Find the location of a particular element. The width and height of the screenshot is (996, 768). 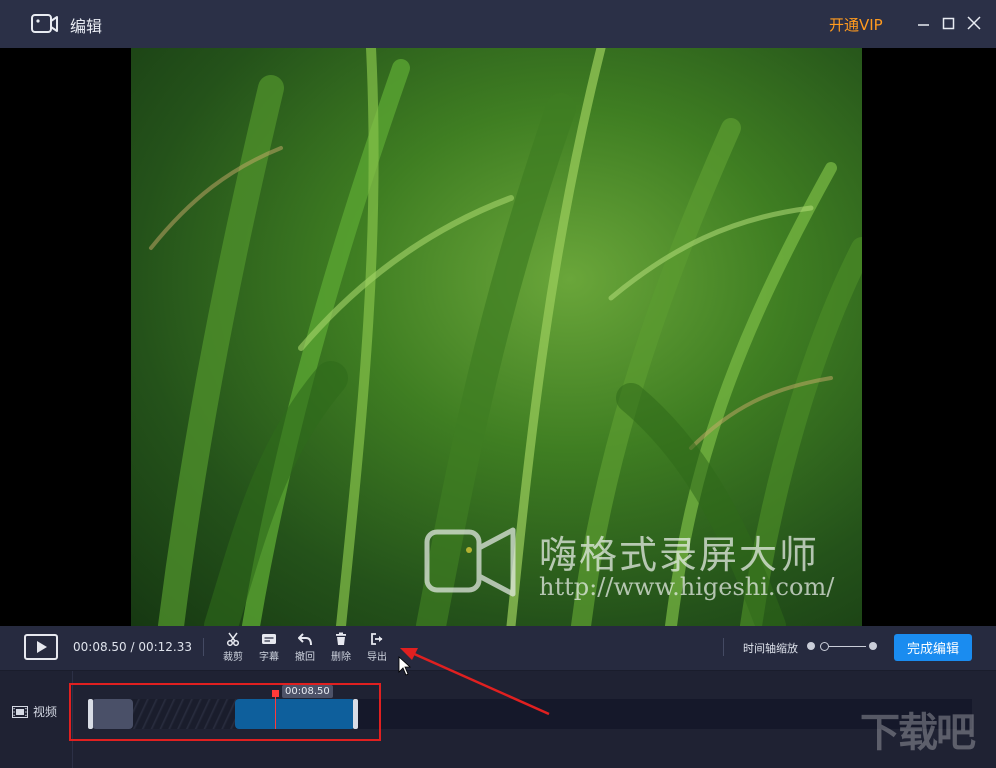

zoom-slider-track is located at coordinates (845, 646).